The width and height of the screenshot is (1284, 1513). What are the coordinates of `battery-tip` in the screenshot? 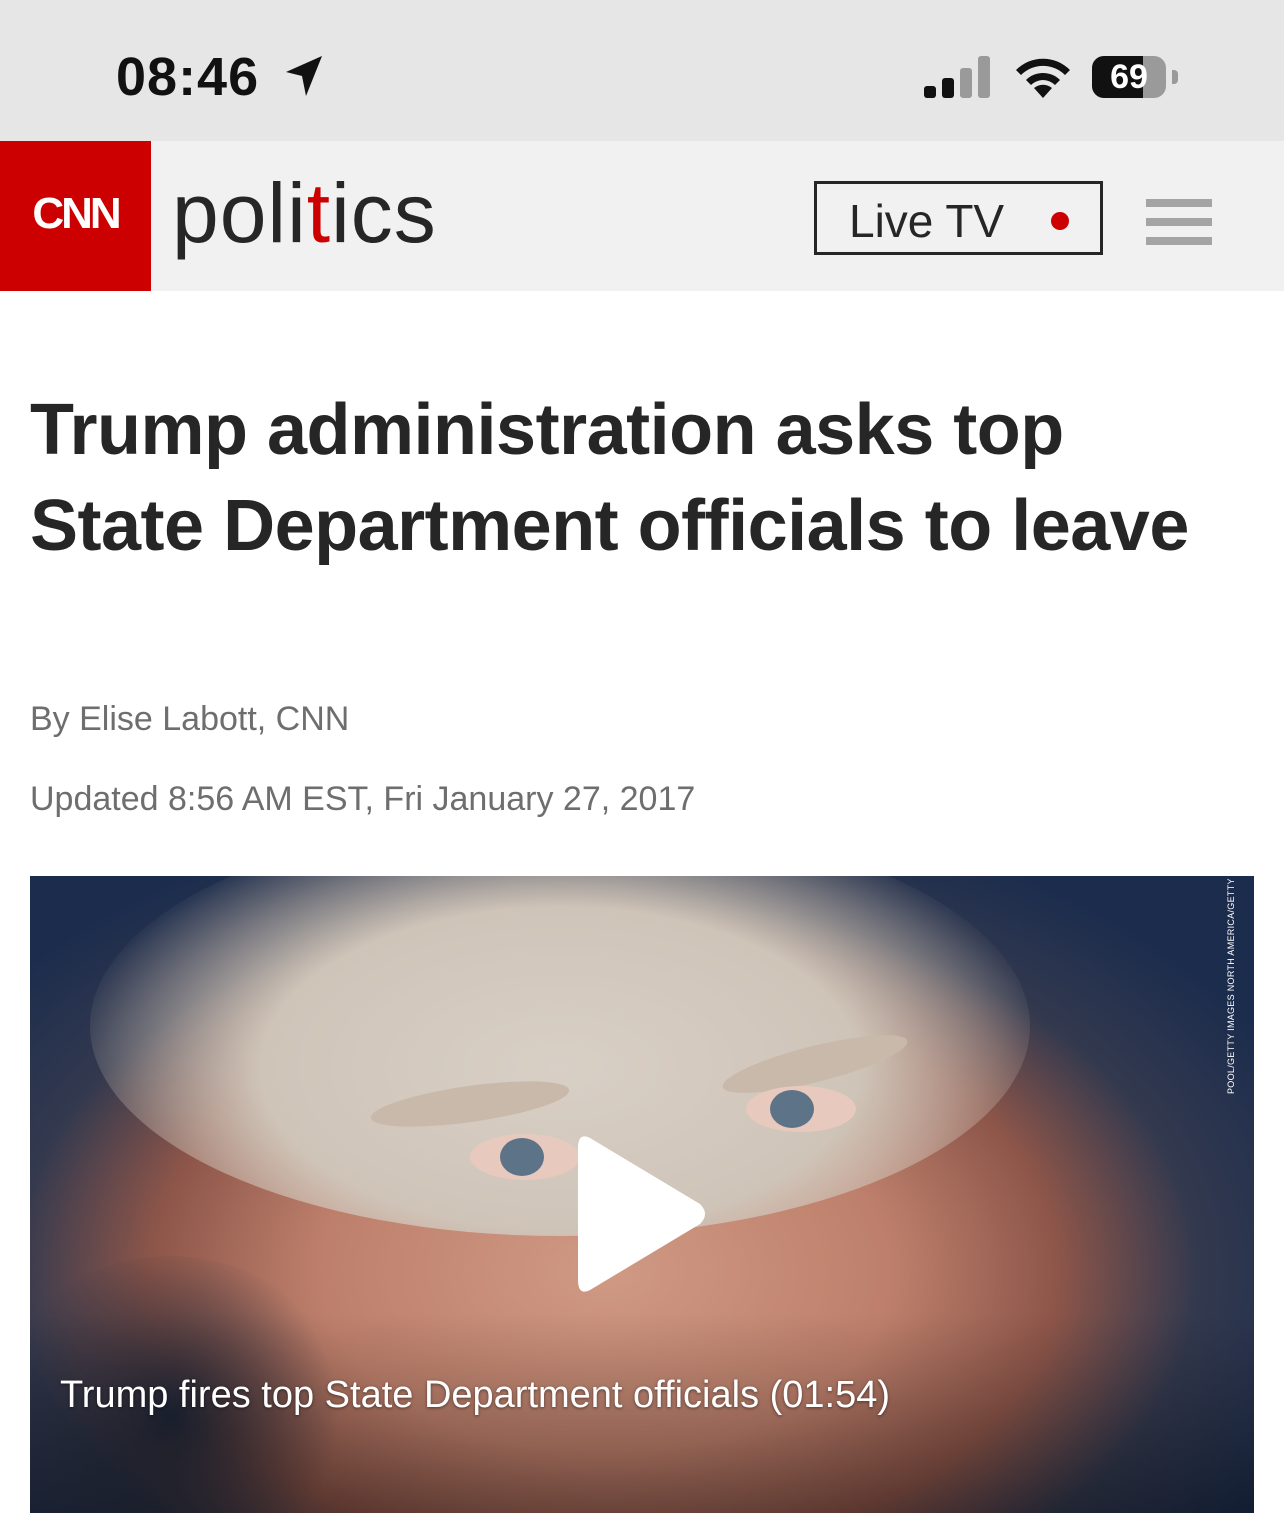 It's located at (1175, 77).